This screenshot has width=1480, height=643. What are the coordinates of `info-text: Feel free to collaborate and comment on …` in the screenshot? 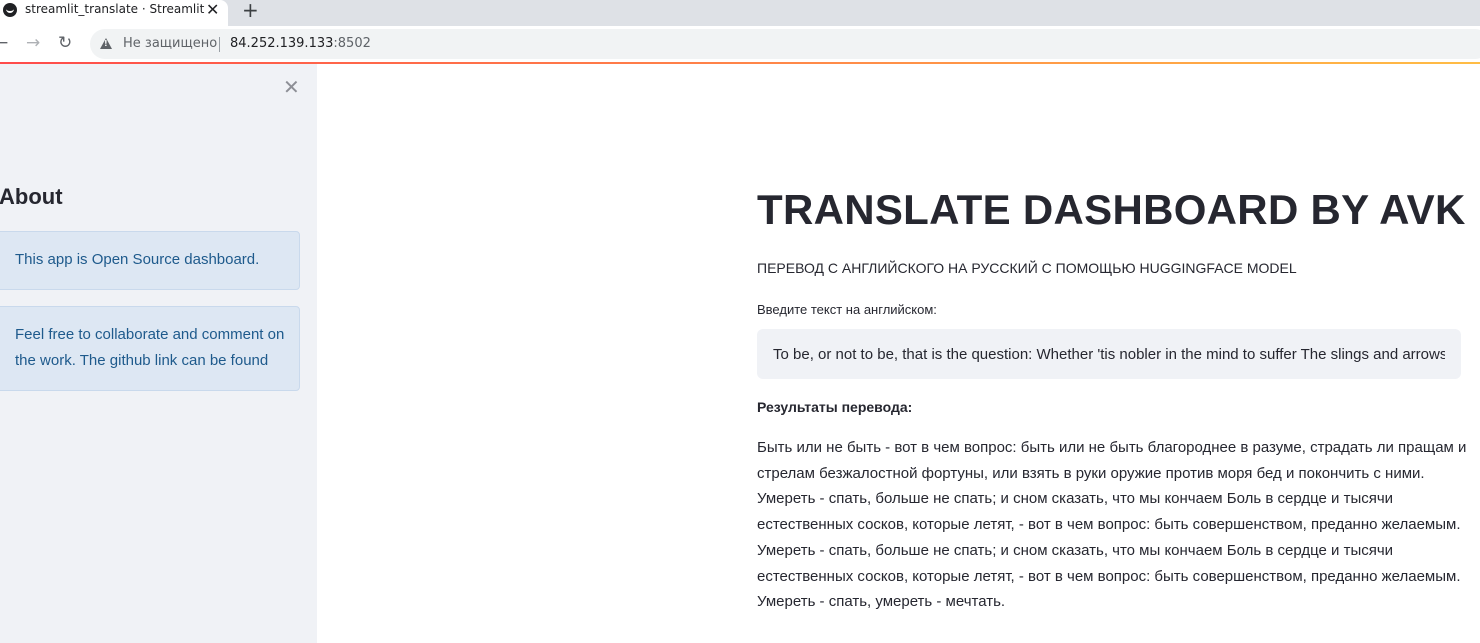 It's located at (150, 347).